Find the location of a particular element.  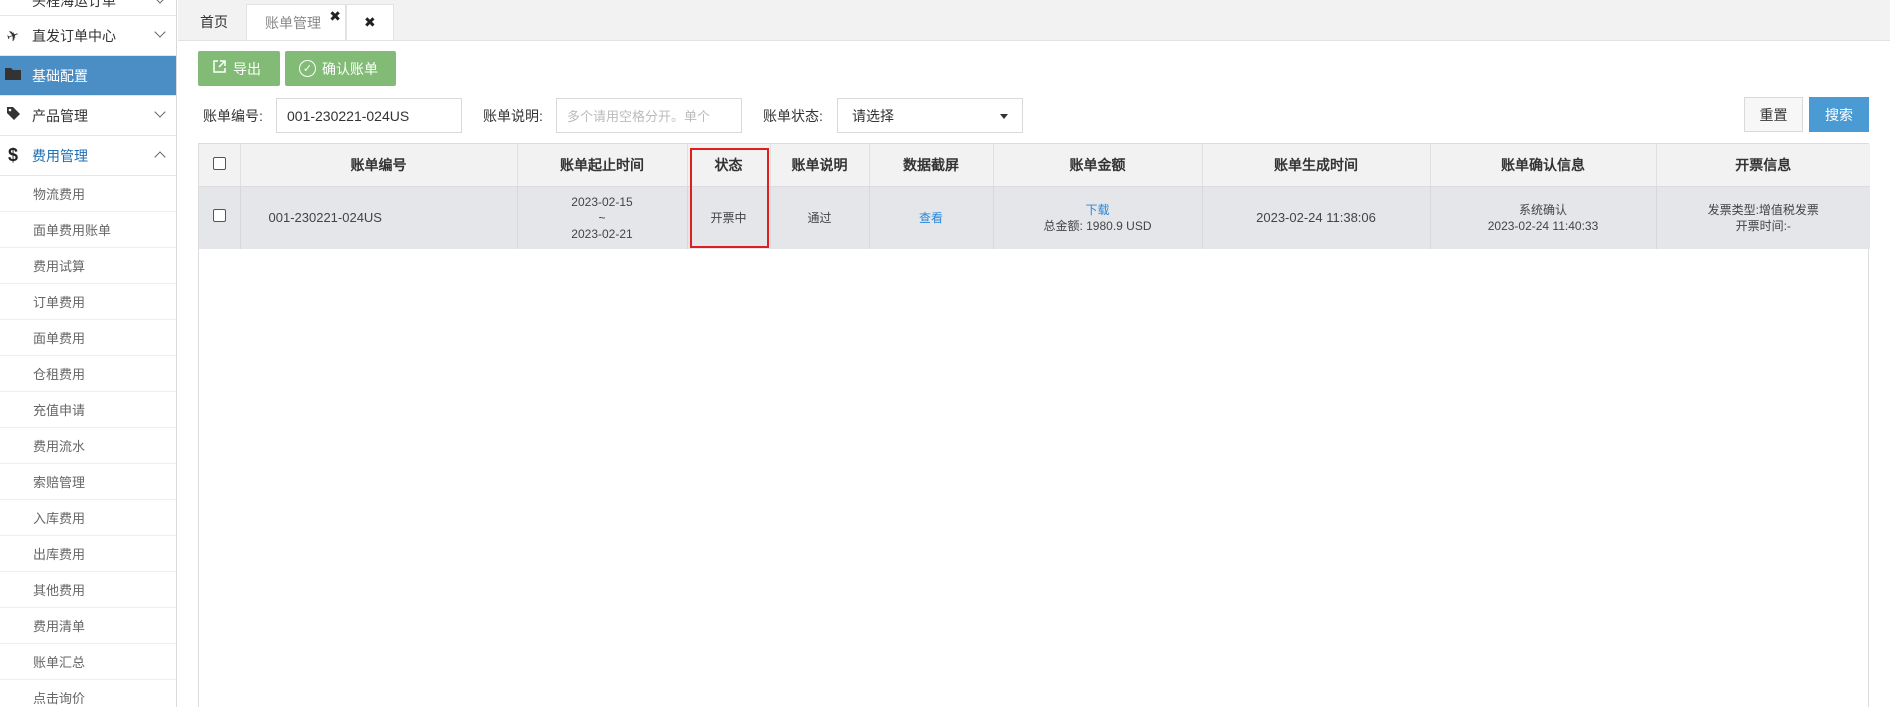

submenu-item: 点击询价 is located at coordinates (88, 693).